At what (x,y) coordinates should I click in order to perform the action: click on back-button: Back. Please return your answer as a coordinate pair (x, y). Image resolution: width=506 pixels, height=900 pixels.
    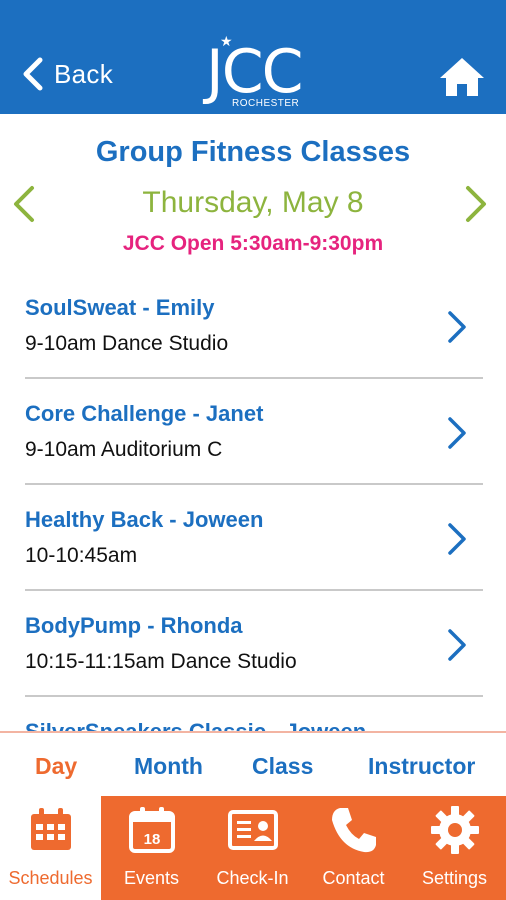
    Looking at the image, I should click on (65, 74).